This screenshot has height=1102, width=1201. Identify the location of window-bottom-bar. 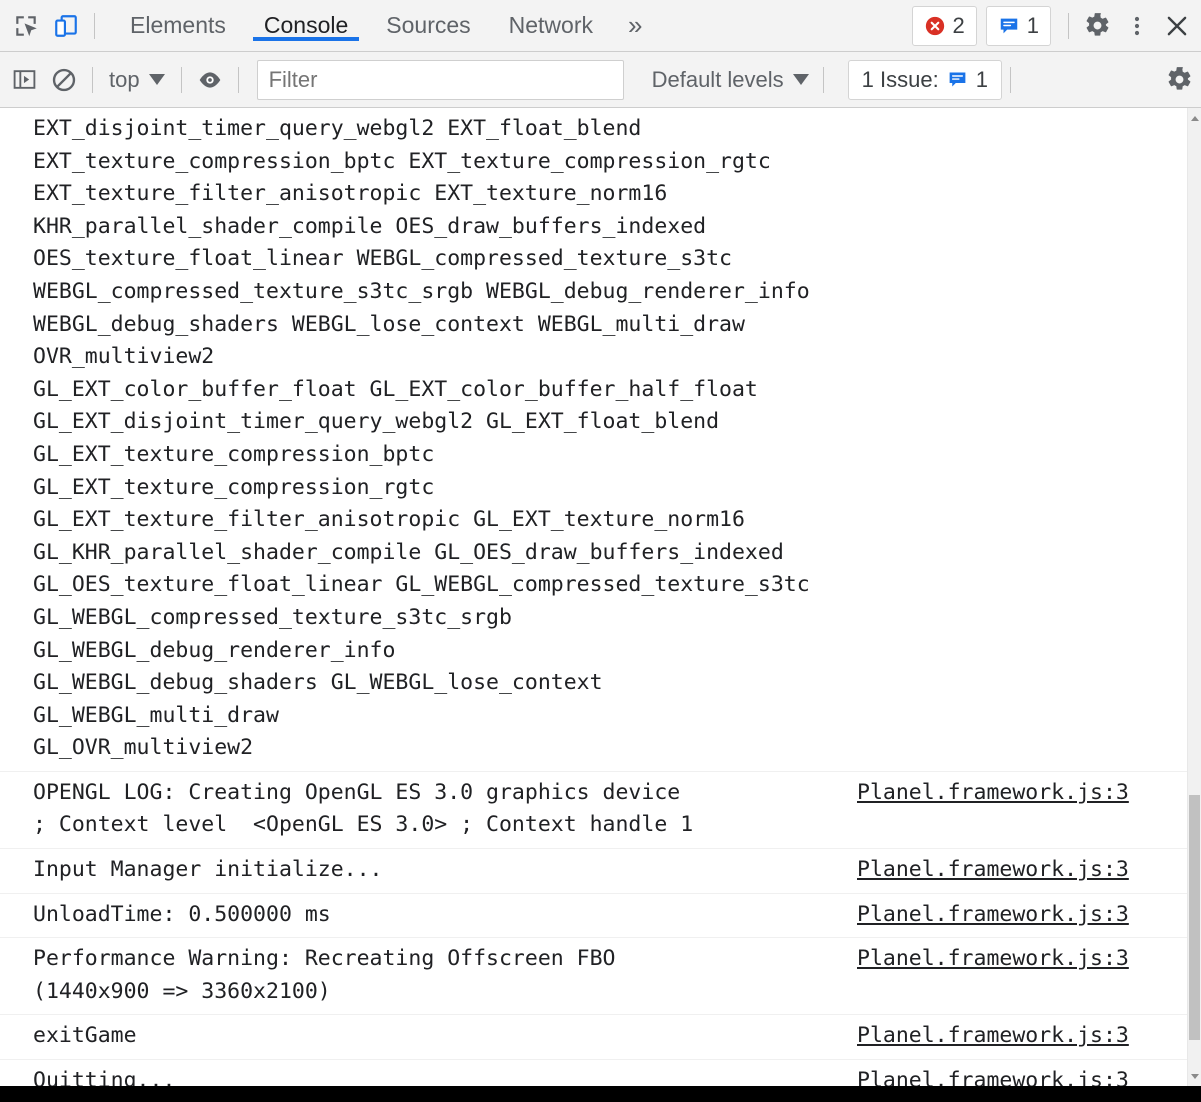
(600, 1094).